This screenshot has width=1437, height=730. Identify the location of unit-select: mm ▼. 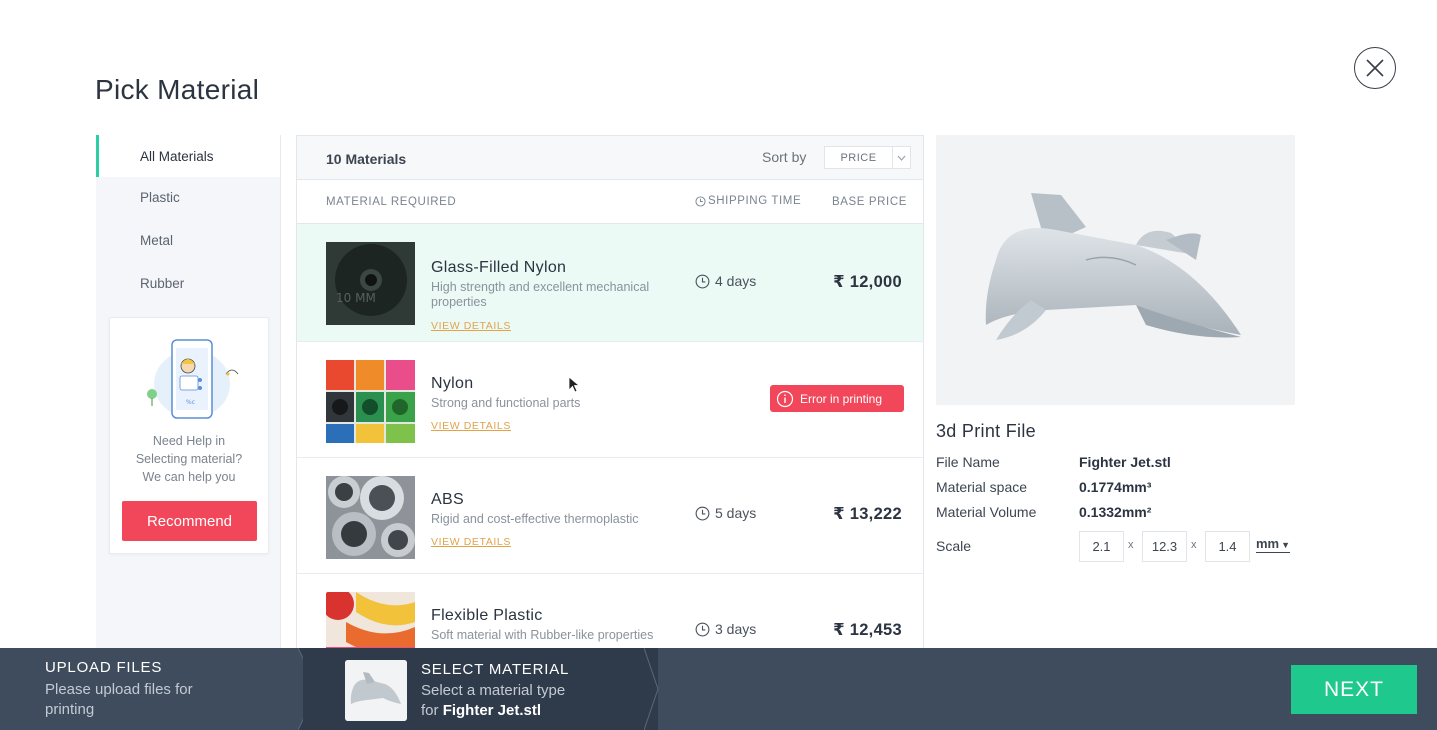
(1273, 545).